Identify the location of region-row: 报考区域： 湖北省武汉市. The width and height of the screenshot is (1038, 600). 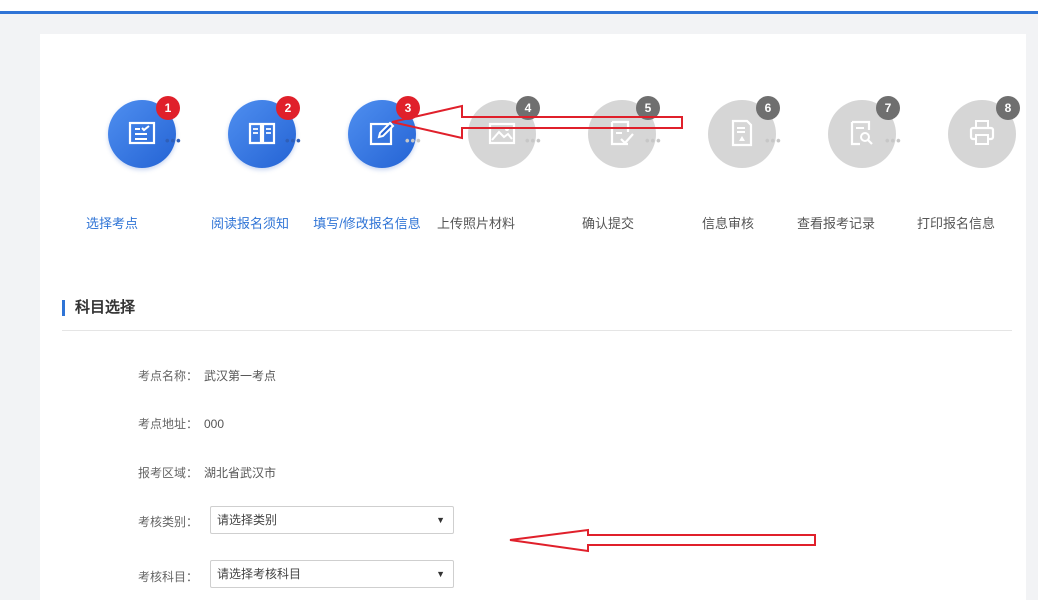
(207, 472).